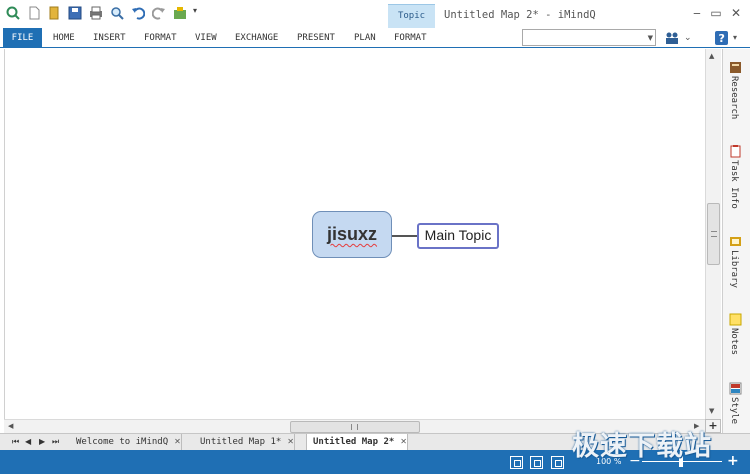 This screenshot has width=750, height=474. Describe the element at coordinates (42, 441) in the screenshot. I see `next-tab-icon: ▶` at that location.